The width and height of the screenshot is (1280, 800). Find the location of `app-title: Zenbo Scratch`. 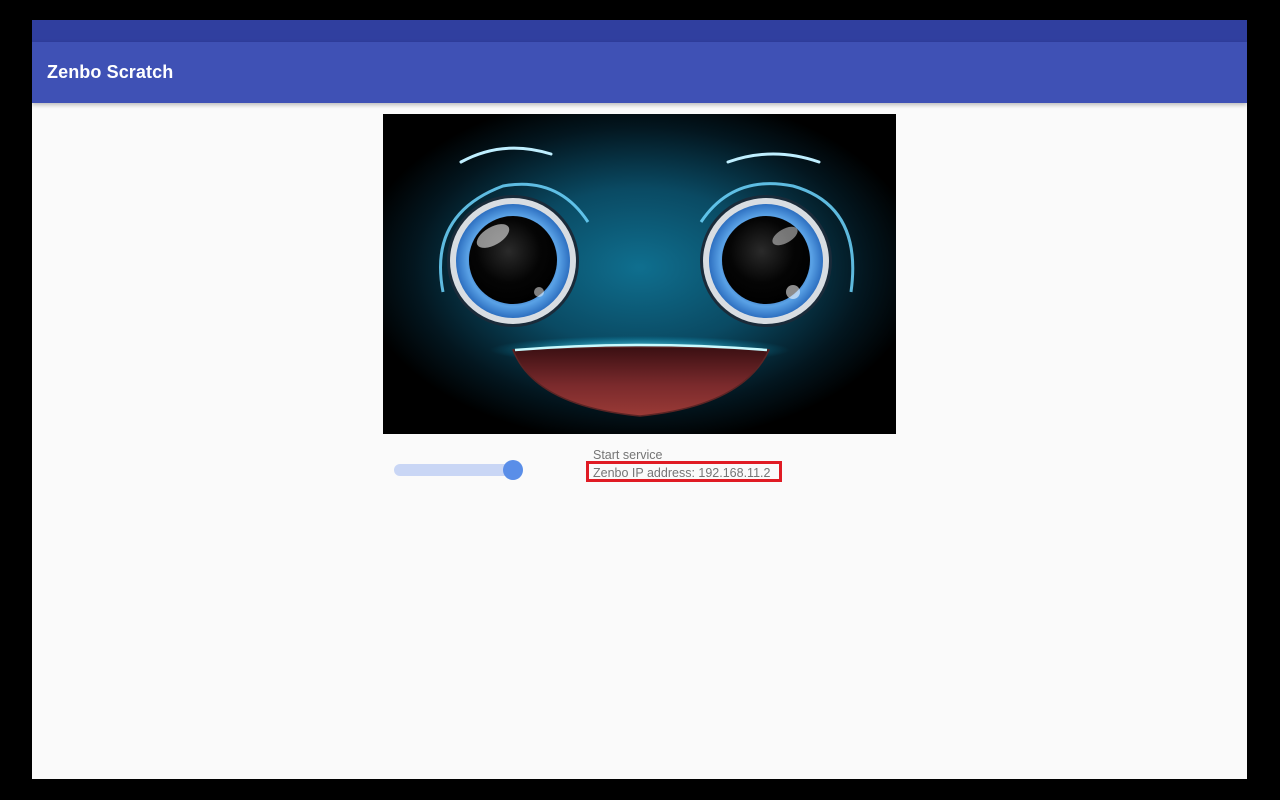

app-title: Zenbo Scratch is located at coordinates (110, 72).